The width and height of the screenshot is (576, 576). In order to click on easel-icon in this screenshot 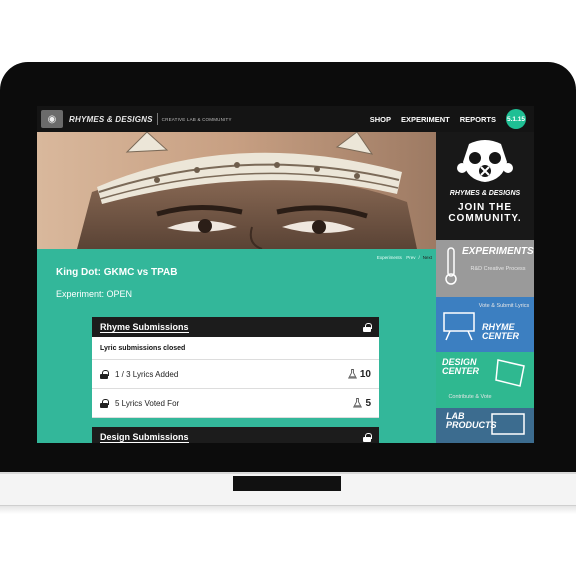, I will do `click(459, 326)`.